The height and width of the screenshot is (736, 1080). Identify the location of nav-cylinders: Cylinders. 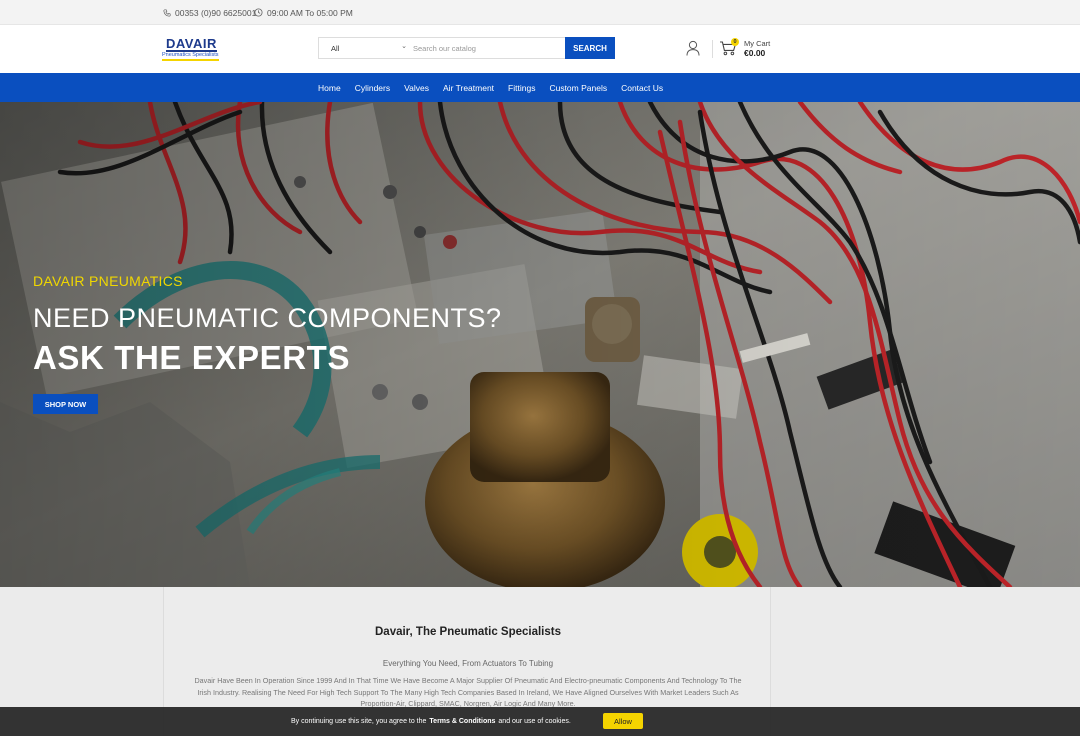
(372, 88).